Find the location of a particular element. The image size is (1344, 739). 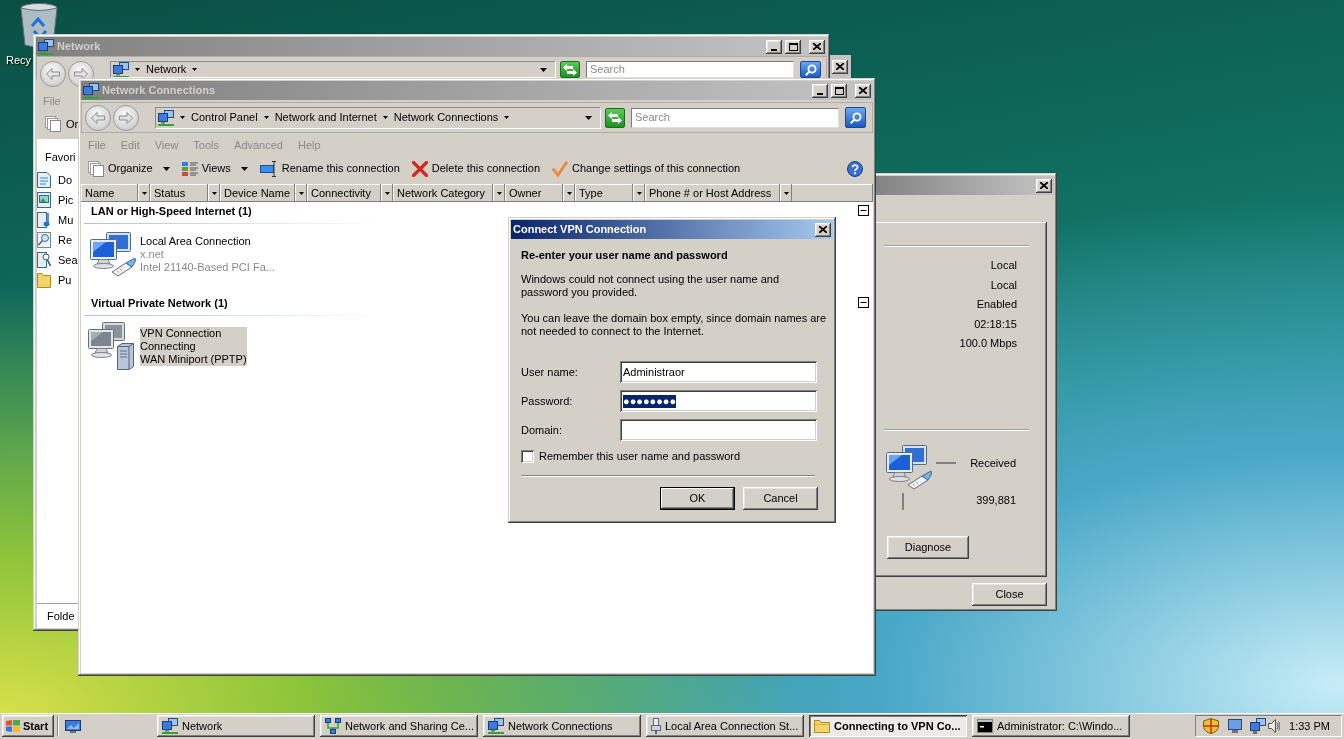

input-field: ●●●●●●●● is located at coordinates (718, 401).